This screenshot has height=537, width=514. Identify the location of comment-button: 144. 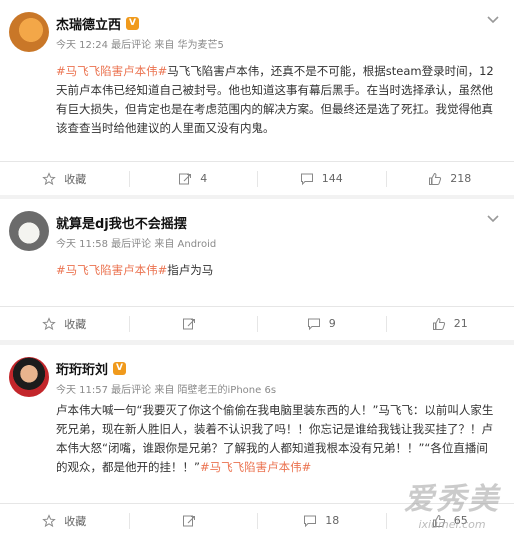
(321, 178).